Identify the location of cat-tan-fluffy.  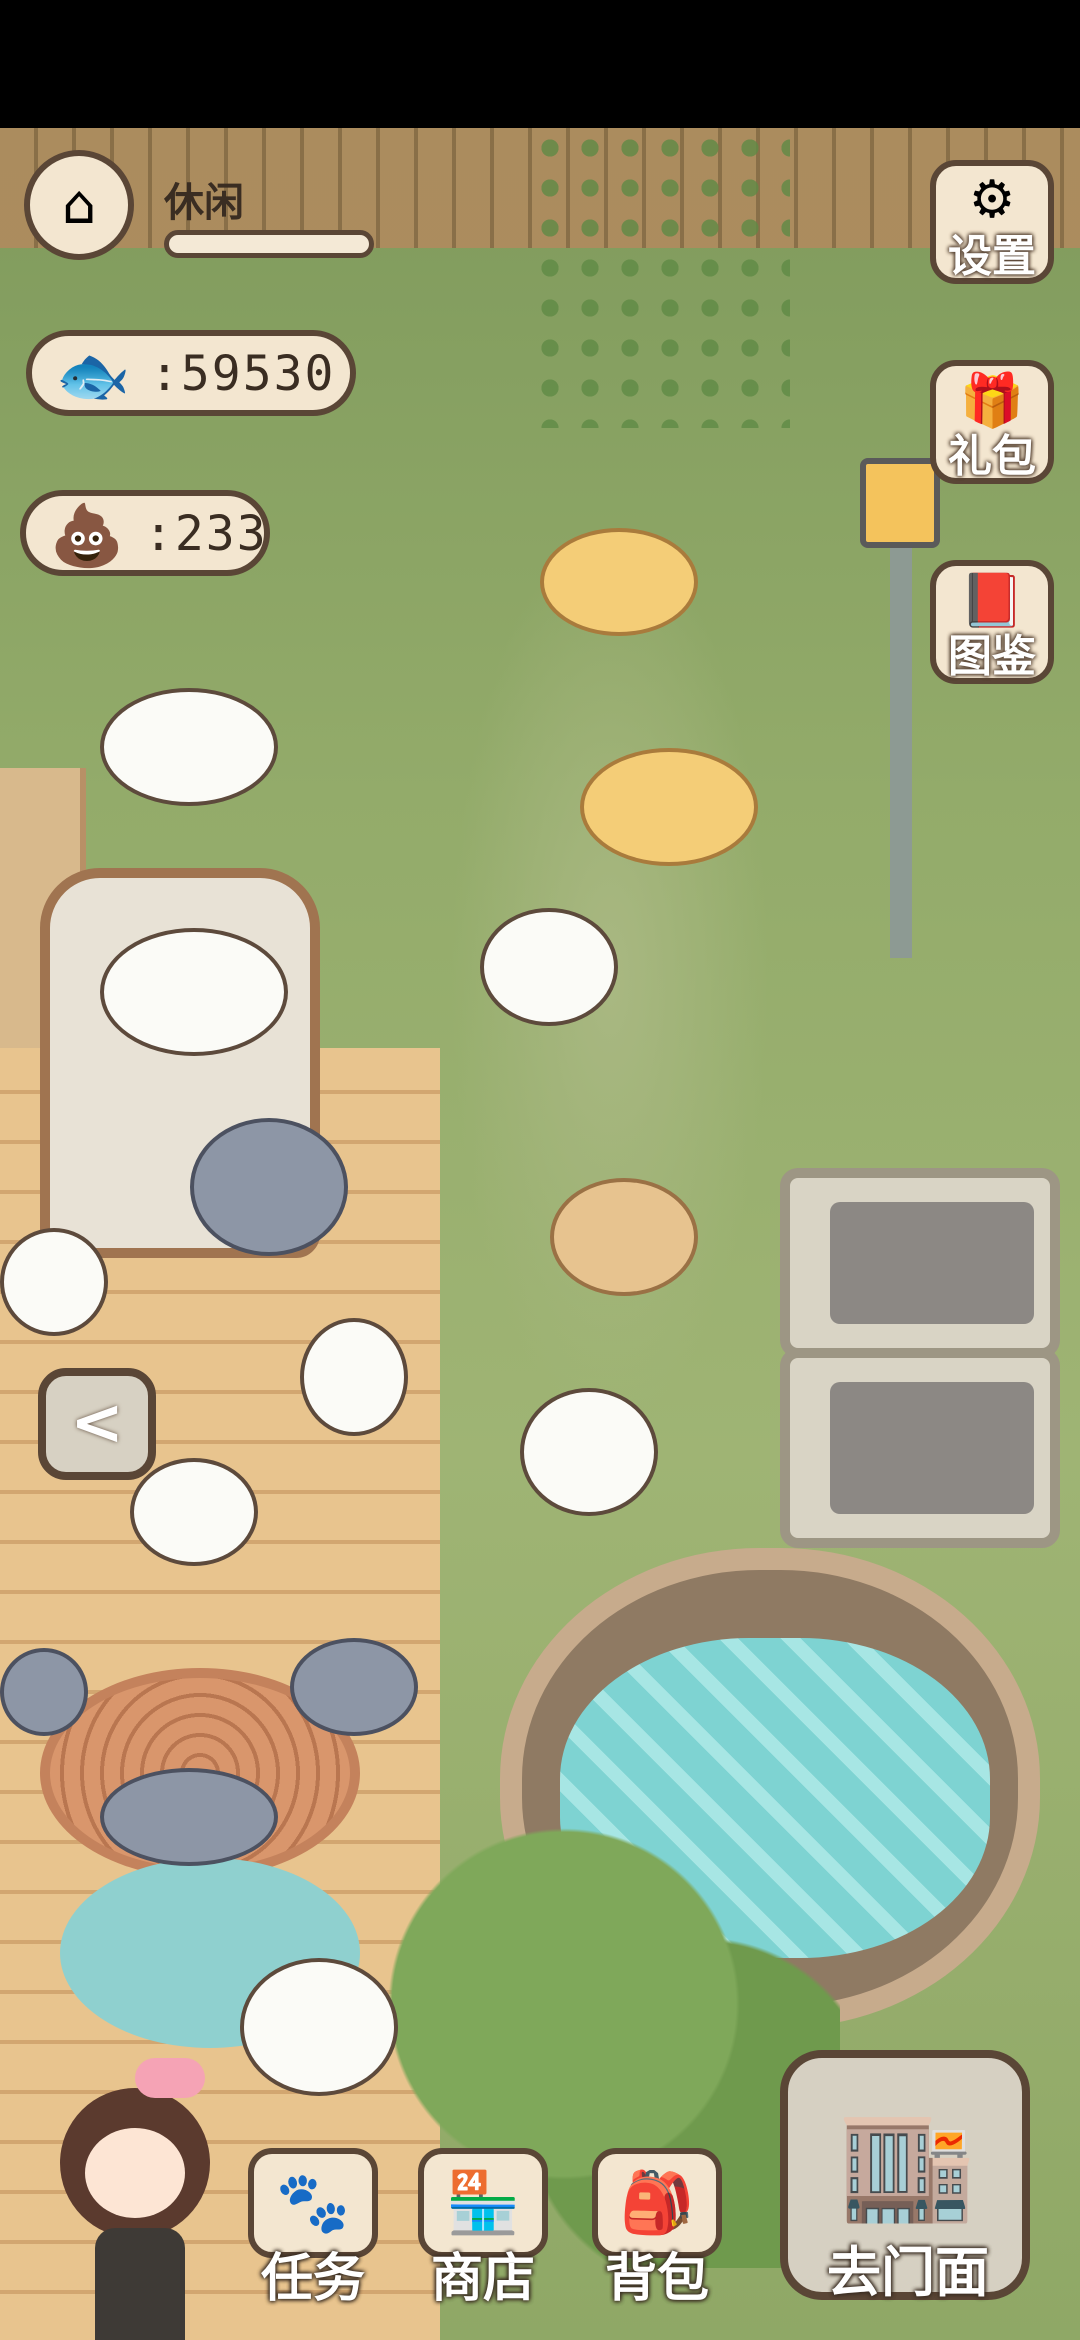
(624, 1237).